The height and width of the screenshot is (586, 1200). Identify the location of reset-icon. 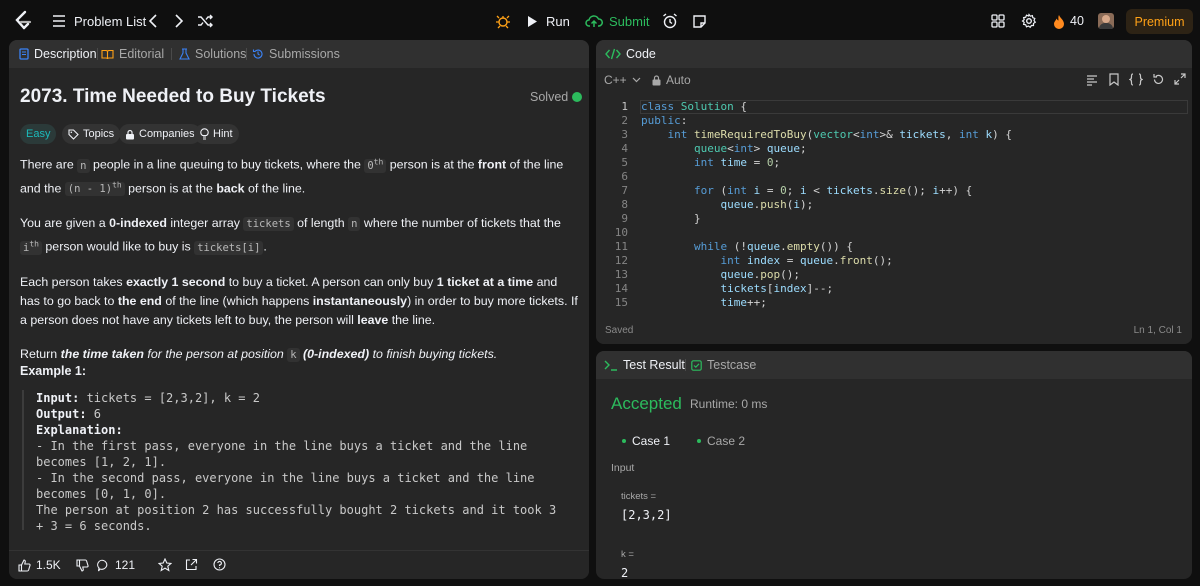
(1158, 81).